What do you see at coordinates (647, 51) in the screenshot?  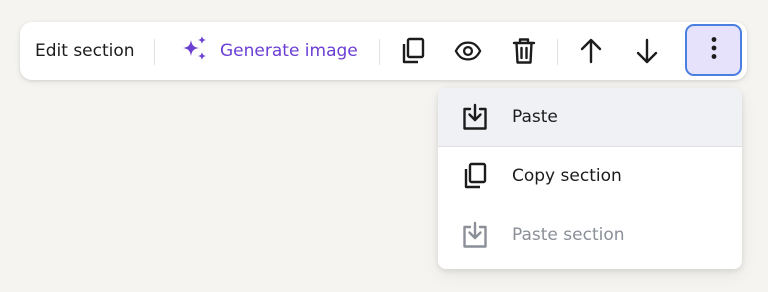 I see `arrow-down-icon` at bounding box center [647, 51].